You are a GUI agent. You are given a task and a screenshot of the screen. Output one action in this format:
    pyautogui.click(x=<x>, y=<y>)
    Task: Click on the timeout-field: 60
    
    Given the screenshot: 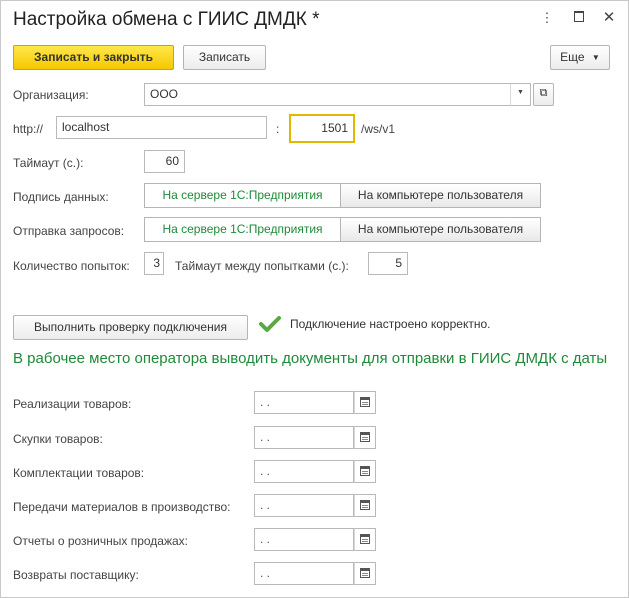 What is the action you would take?
    pyautogui.click(x=164, y=161)
    